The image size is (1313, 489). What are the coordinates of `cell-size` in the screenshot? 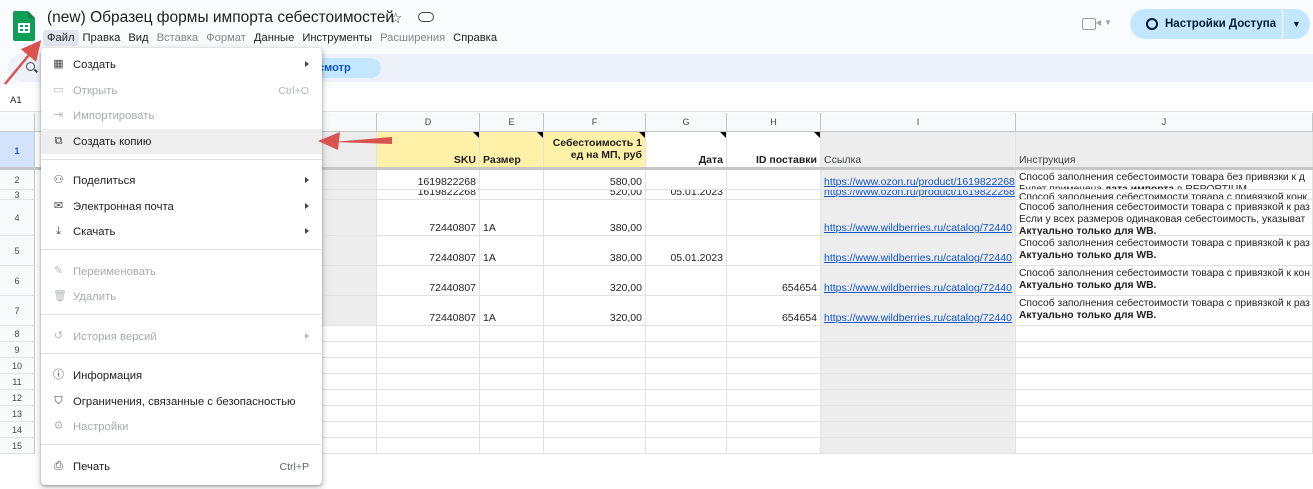 It's located at (512, 281).